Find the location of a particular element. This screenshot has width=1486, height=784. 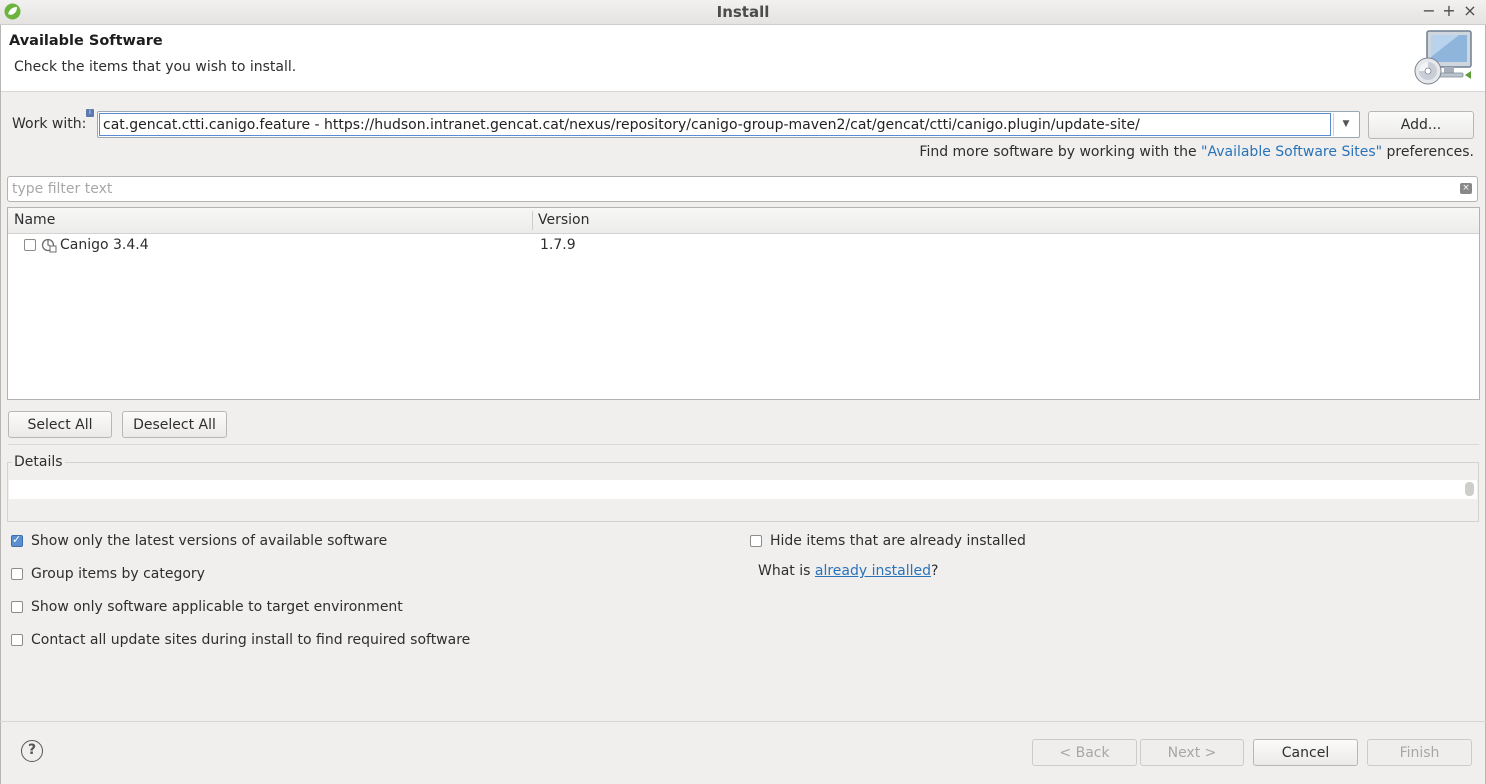

select-all-button: Select All is located at coordinates (60, 424).